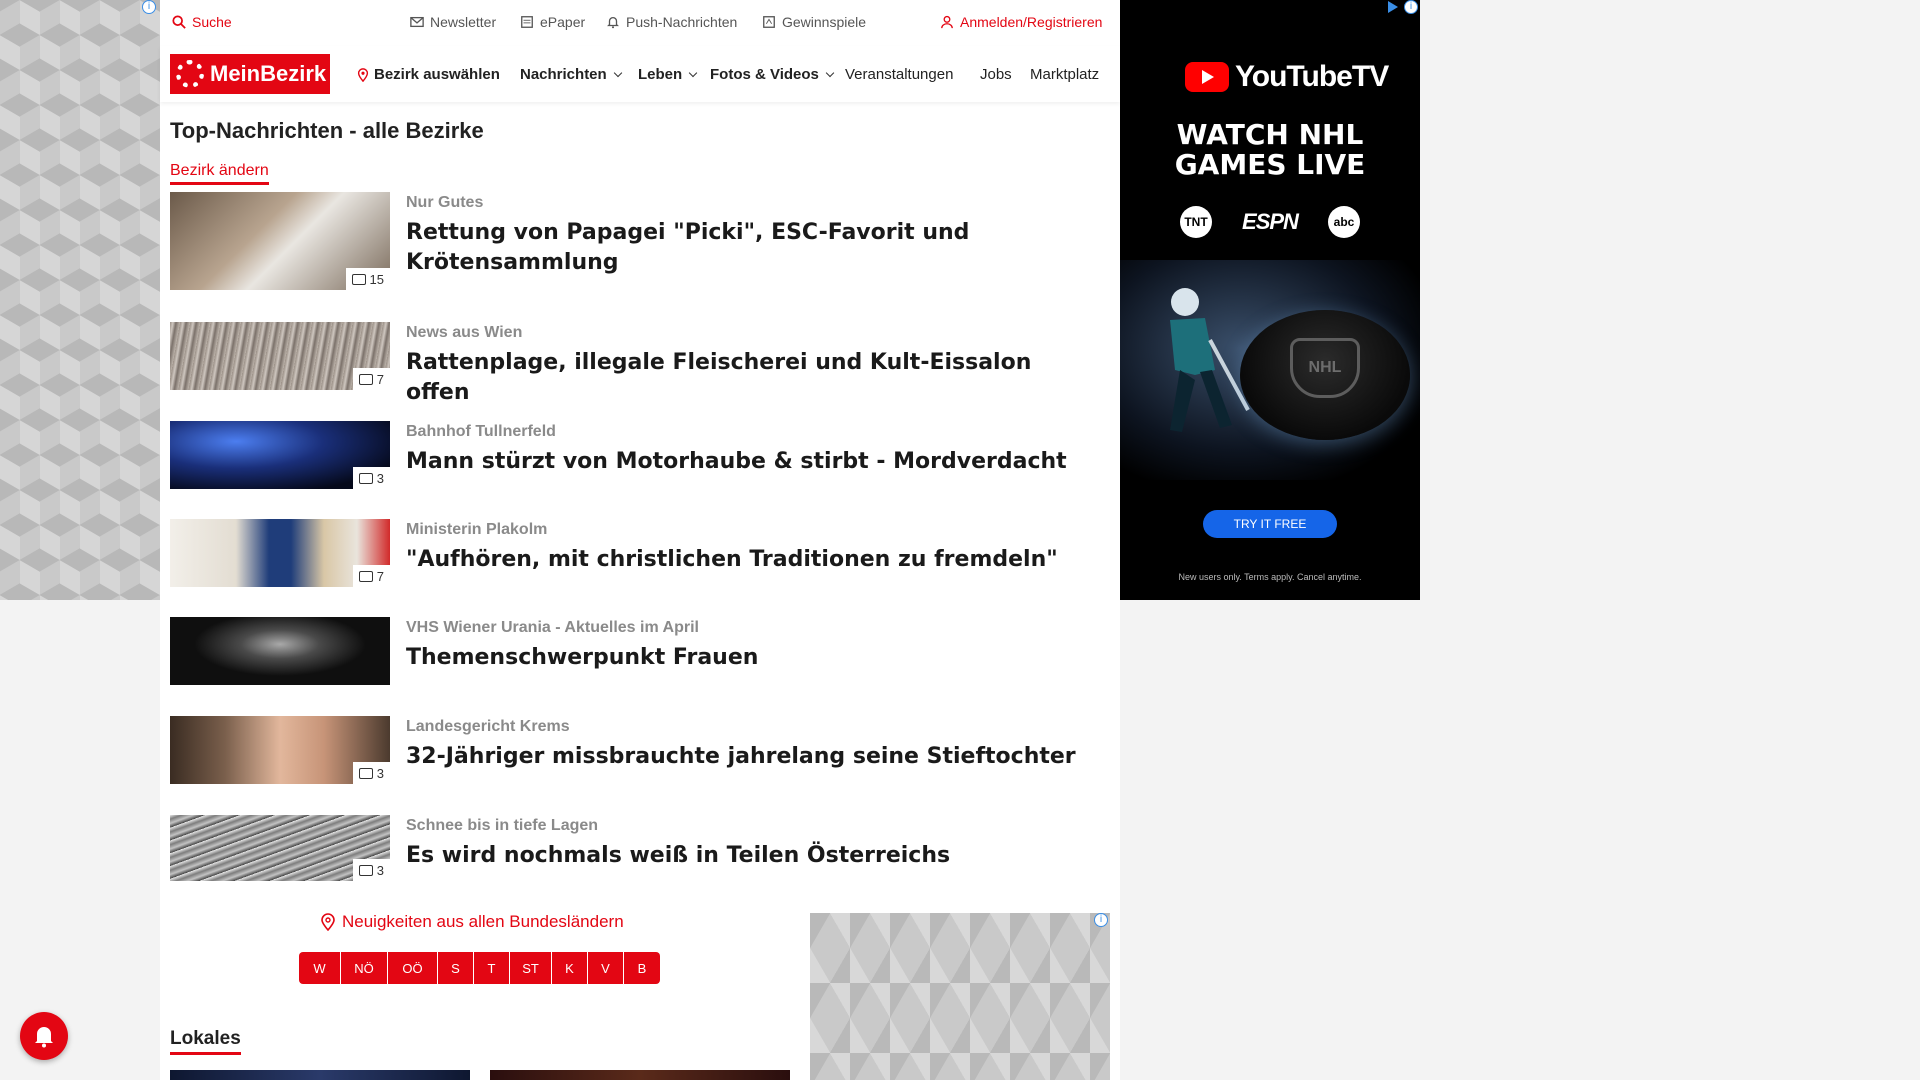  I want to click on ad-headline-line: GAMES LIVE, so click(1270, 164).